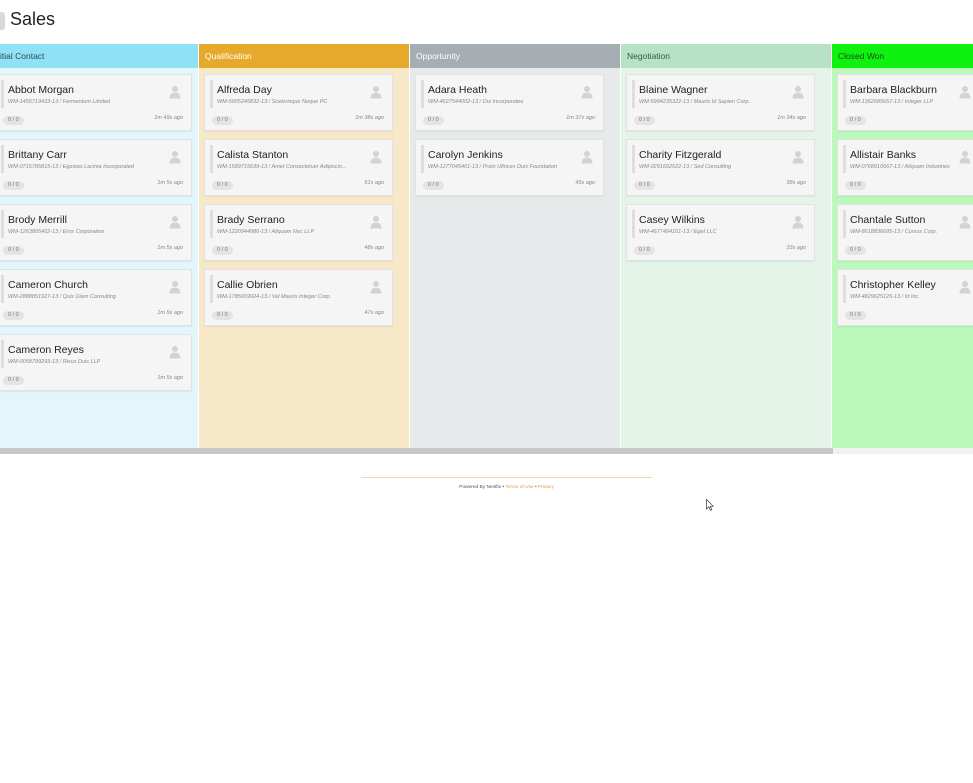  Describe the element at coordinates (374, 248) in the screenshot. I see `card-timestamp: 48s ago` at that location.